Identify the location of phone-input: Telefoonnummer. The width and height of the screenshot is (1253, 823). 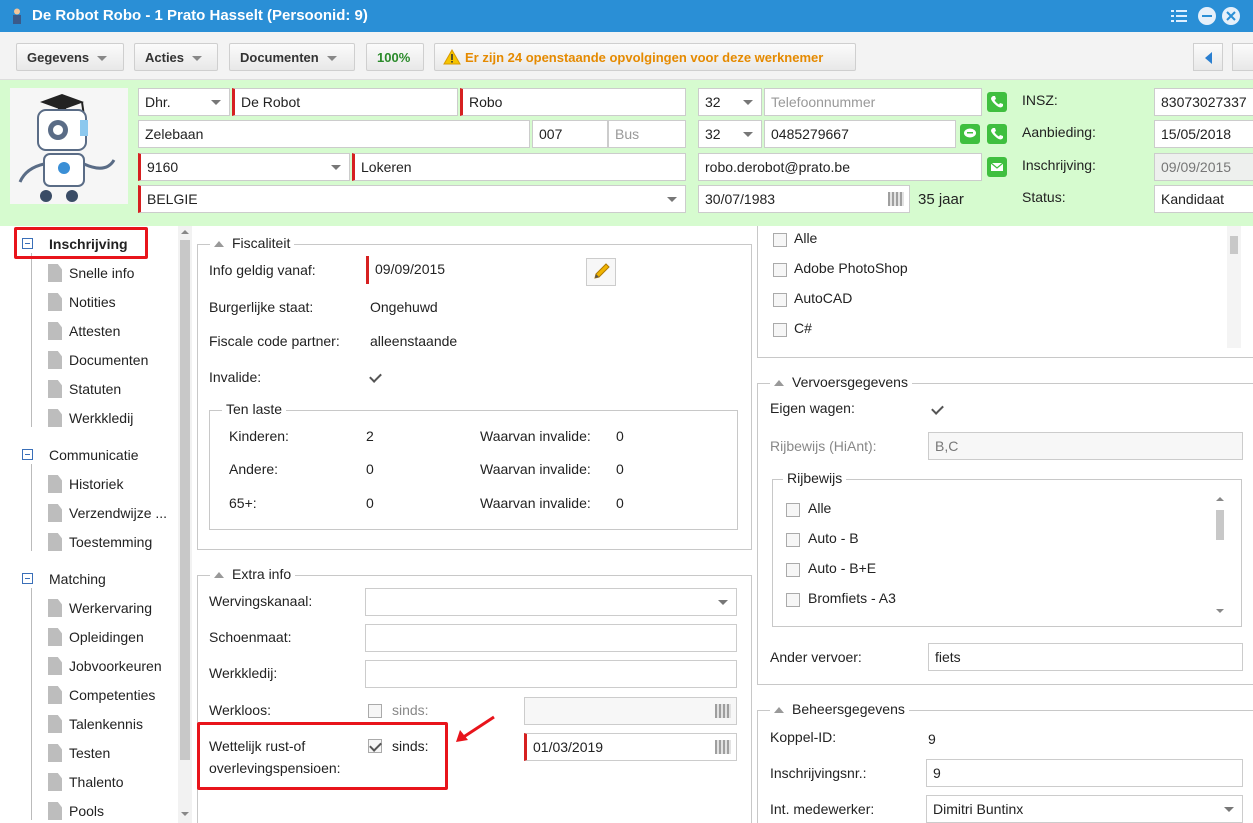
(873, 102).